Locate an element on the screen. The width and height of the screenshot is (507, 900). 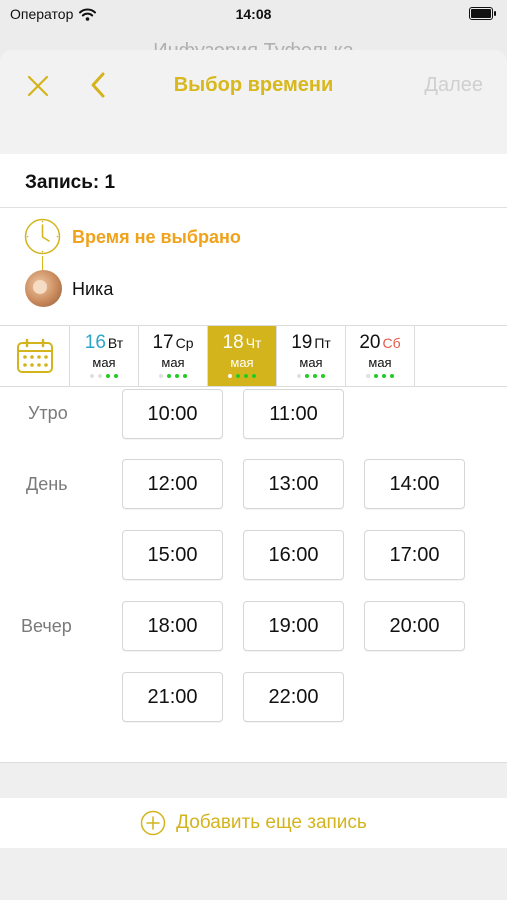
booking-header: Запись: 1 is located at coordinates (253, 181).